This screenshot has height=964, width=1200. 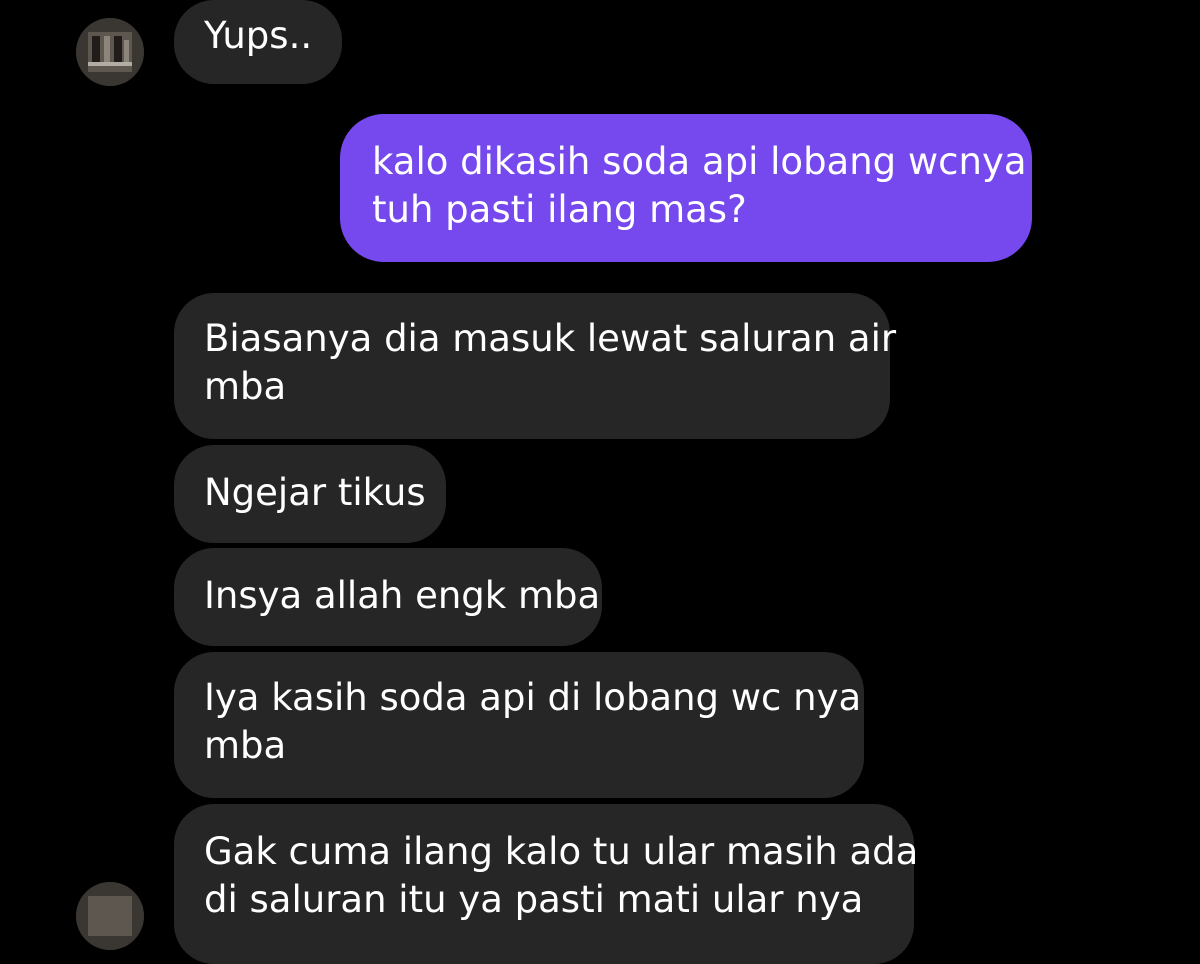 What do you see at coordinates (550, 338) in the screenshot?
I see `message-text-line: Biasanya dia masuk lewat saluran air` at bounding box center [550, 338].